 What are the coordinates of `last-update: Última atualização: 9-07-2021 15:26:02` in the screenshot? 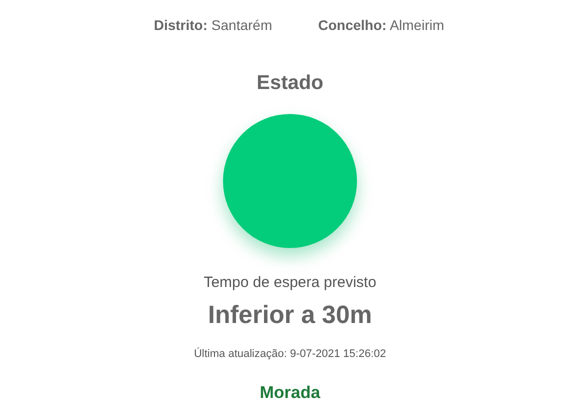 It's located at (290, 354).